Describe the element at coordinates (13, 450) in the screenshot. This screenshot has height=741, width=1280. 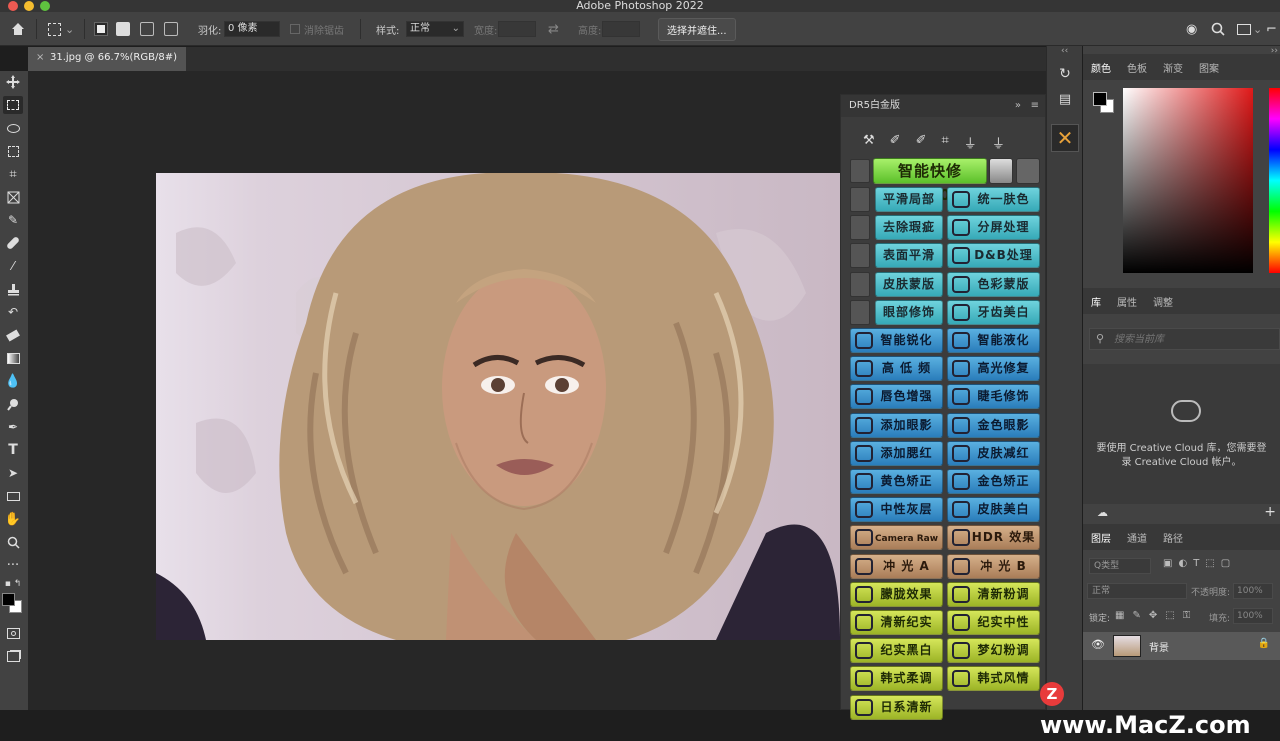
I see `type-tool-icon: T` at that location.